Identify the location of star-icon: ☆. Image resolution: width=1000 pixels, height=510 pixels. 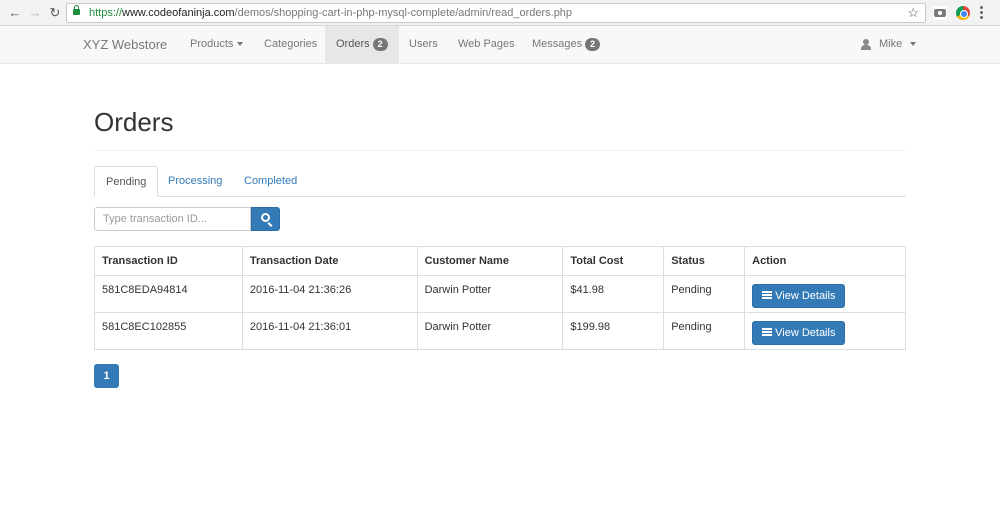
(913, 13).